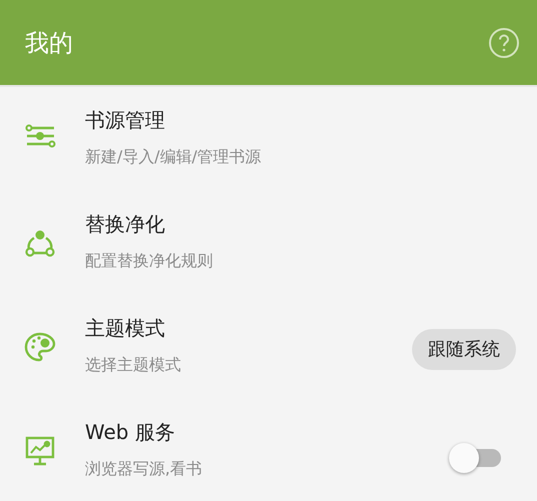 The width and height of the screenshot is (537, 501). I want to click on item-title: 主题模式, so click(125, 328).